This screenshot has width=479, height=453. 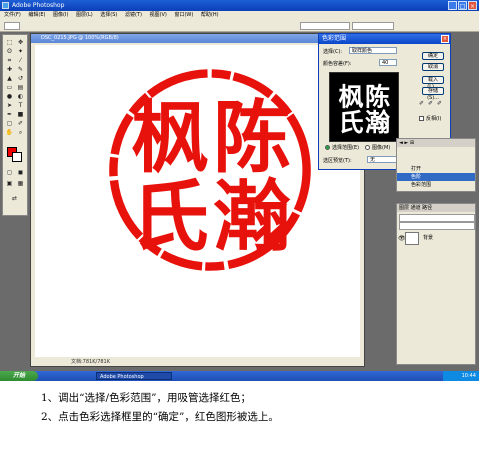 I want to click on standard-mode-icon: ◻, so click(x=9, y=172).